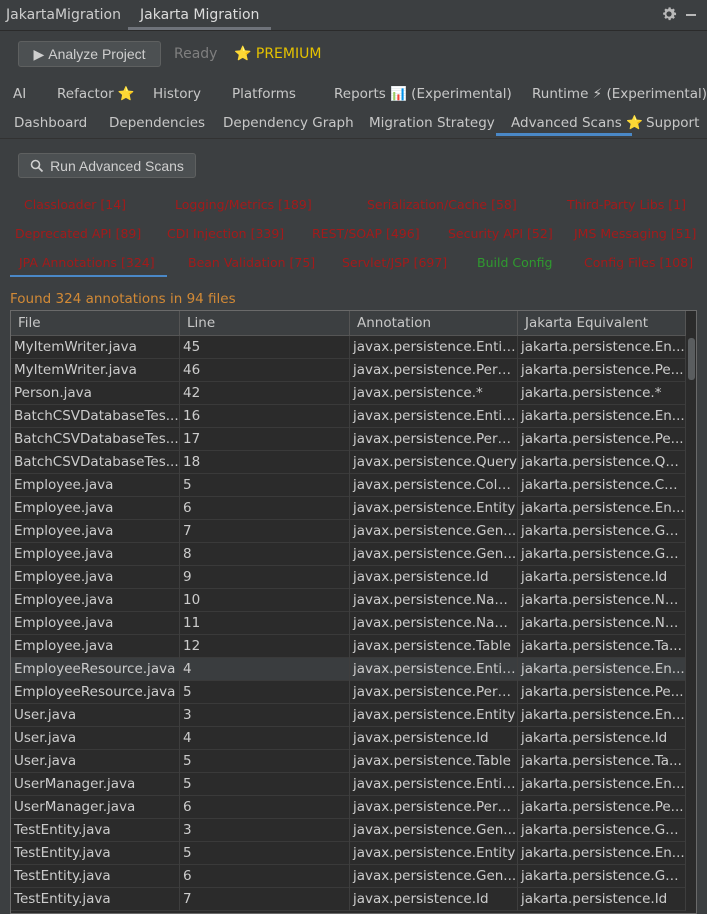 This screenshot has height=914, width=707. Describe the element at coordinates (265, 323) in the screenshot. I see `column-header-line: Line` at that location.